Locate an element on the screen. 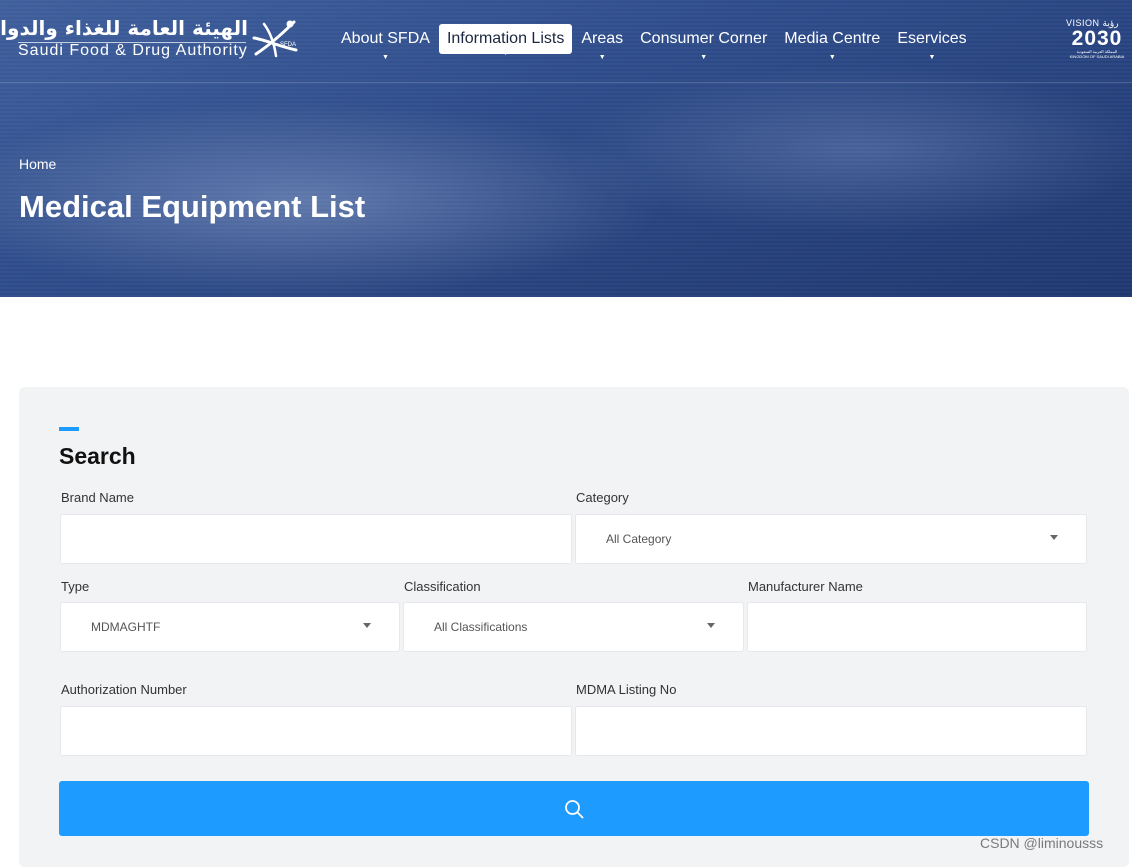  search-button is located at coordinates (574, 808).